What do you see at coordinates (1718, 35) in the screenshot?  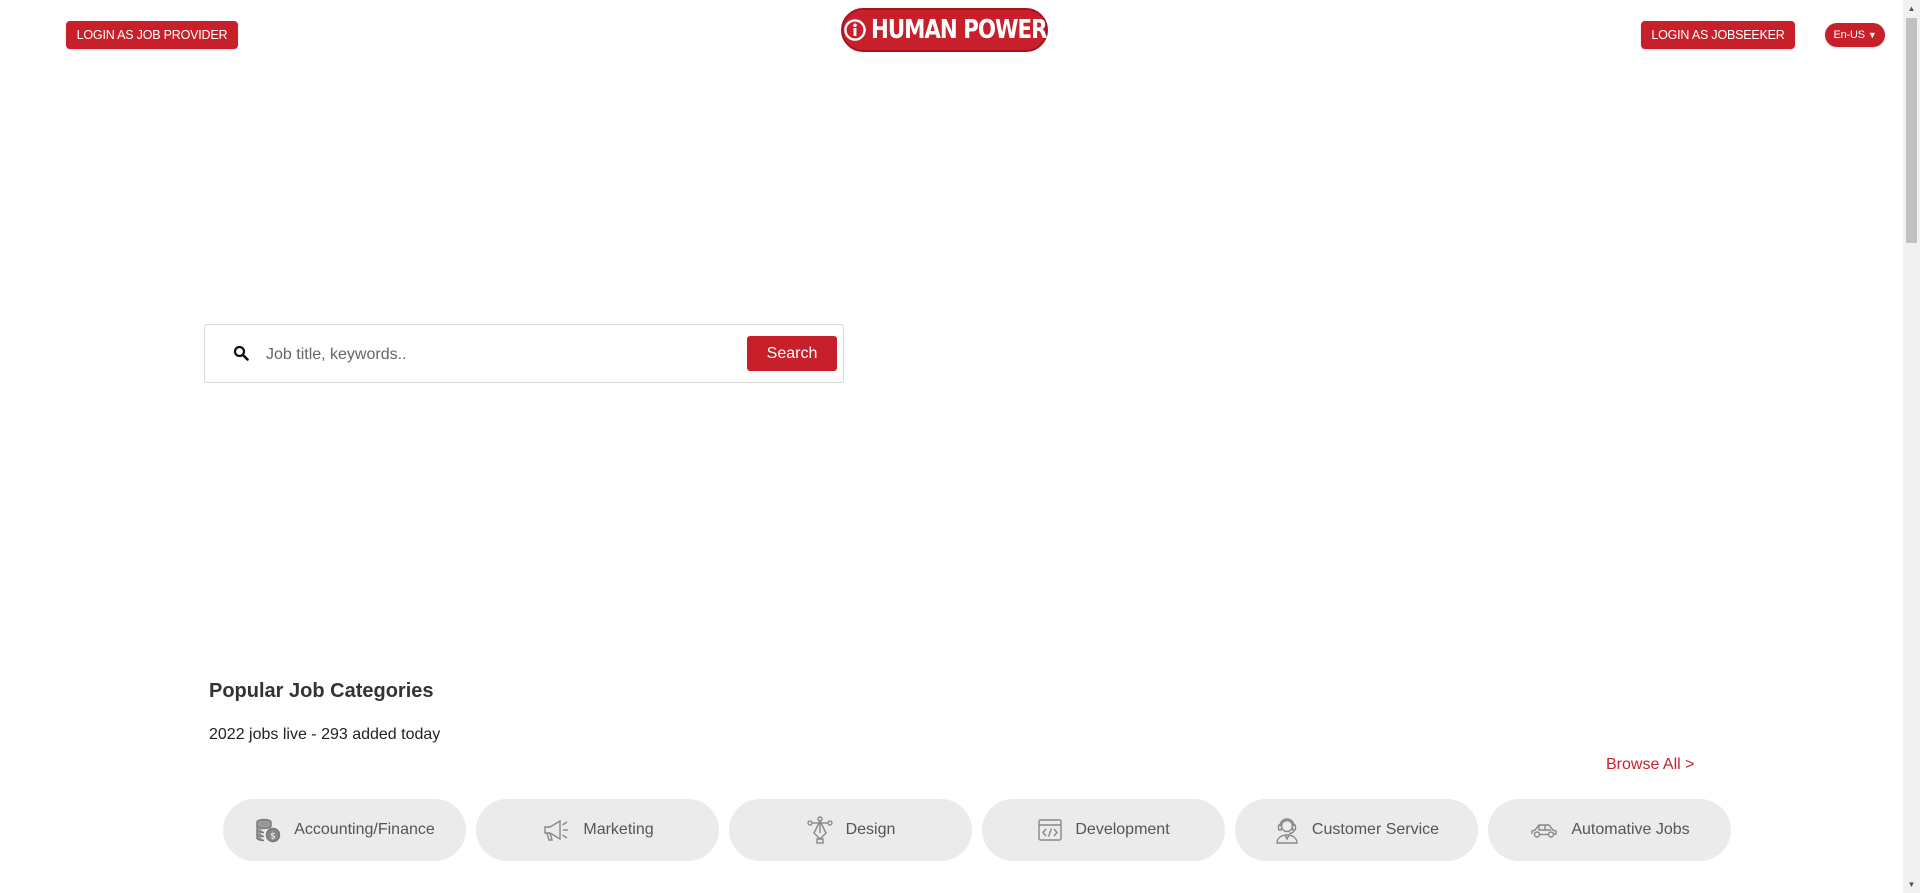 I see `login-jobseeker-button: LOGIN AS JOBSEEKER` at bounding box center [1718, 35].